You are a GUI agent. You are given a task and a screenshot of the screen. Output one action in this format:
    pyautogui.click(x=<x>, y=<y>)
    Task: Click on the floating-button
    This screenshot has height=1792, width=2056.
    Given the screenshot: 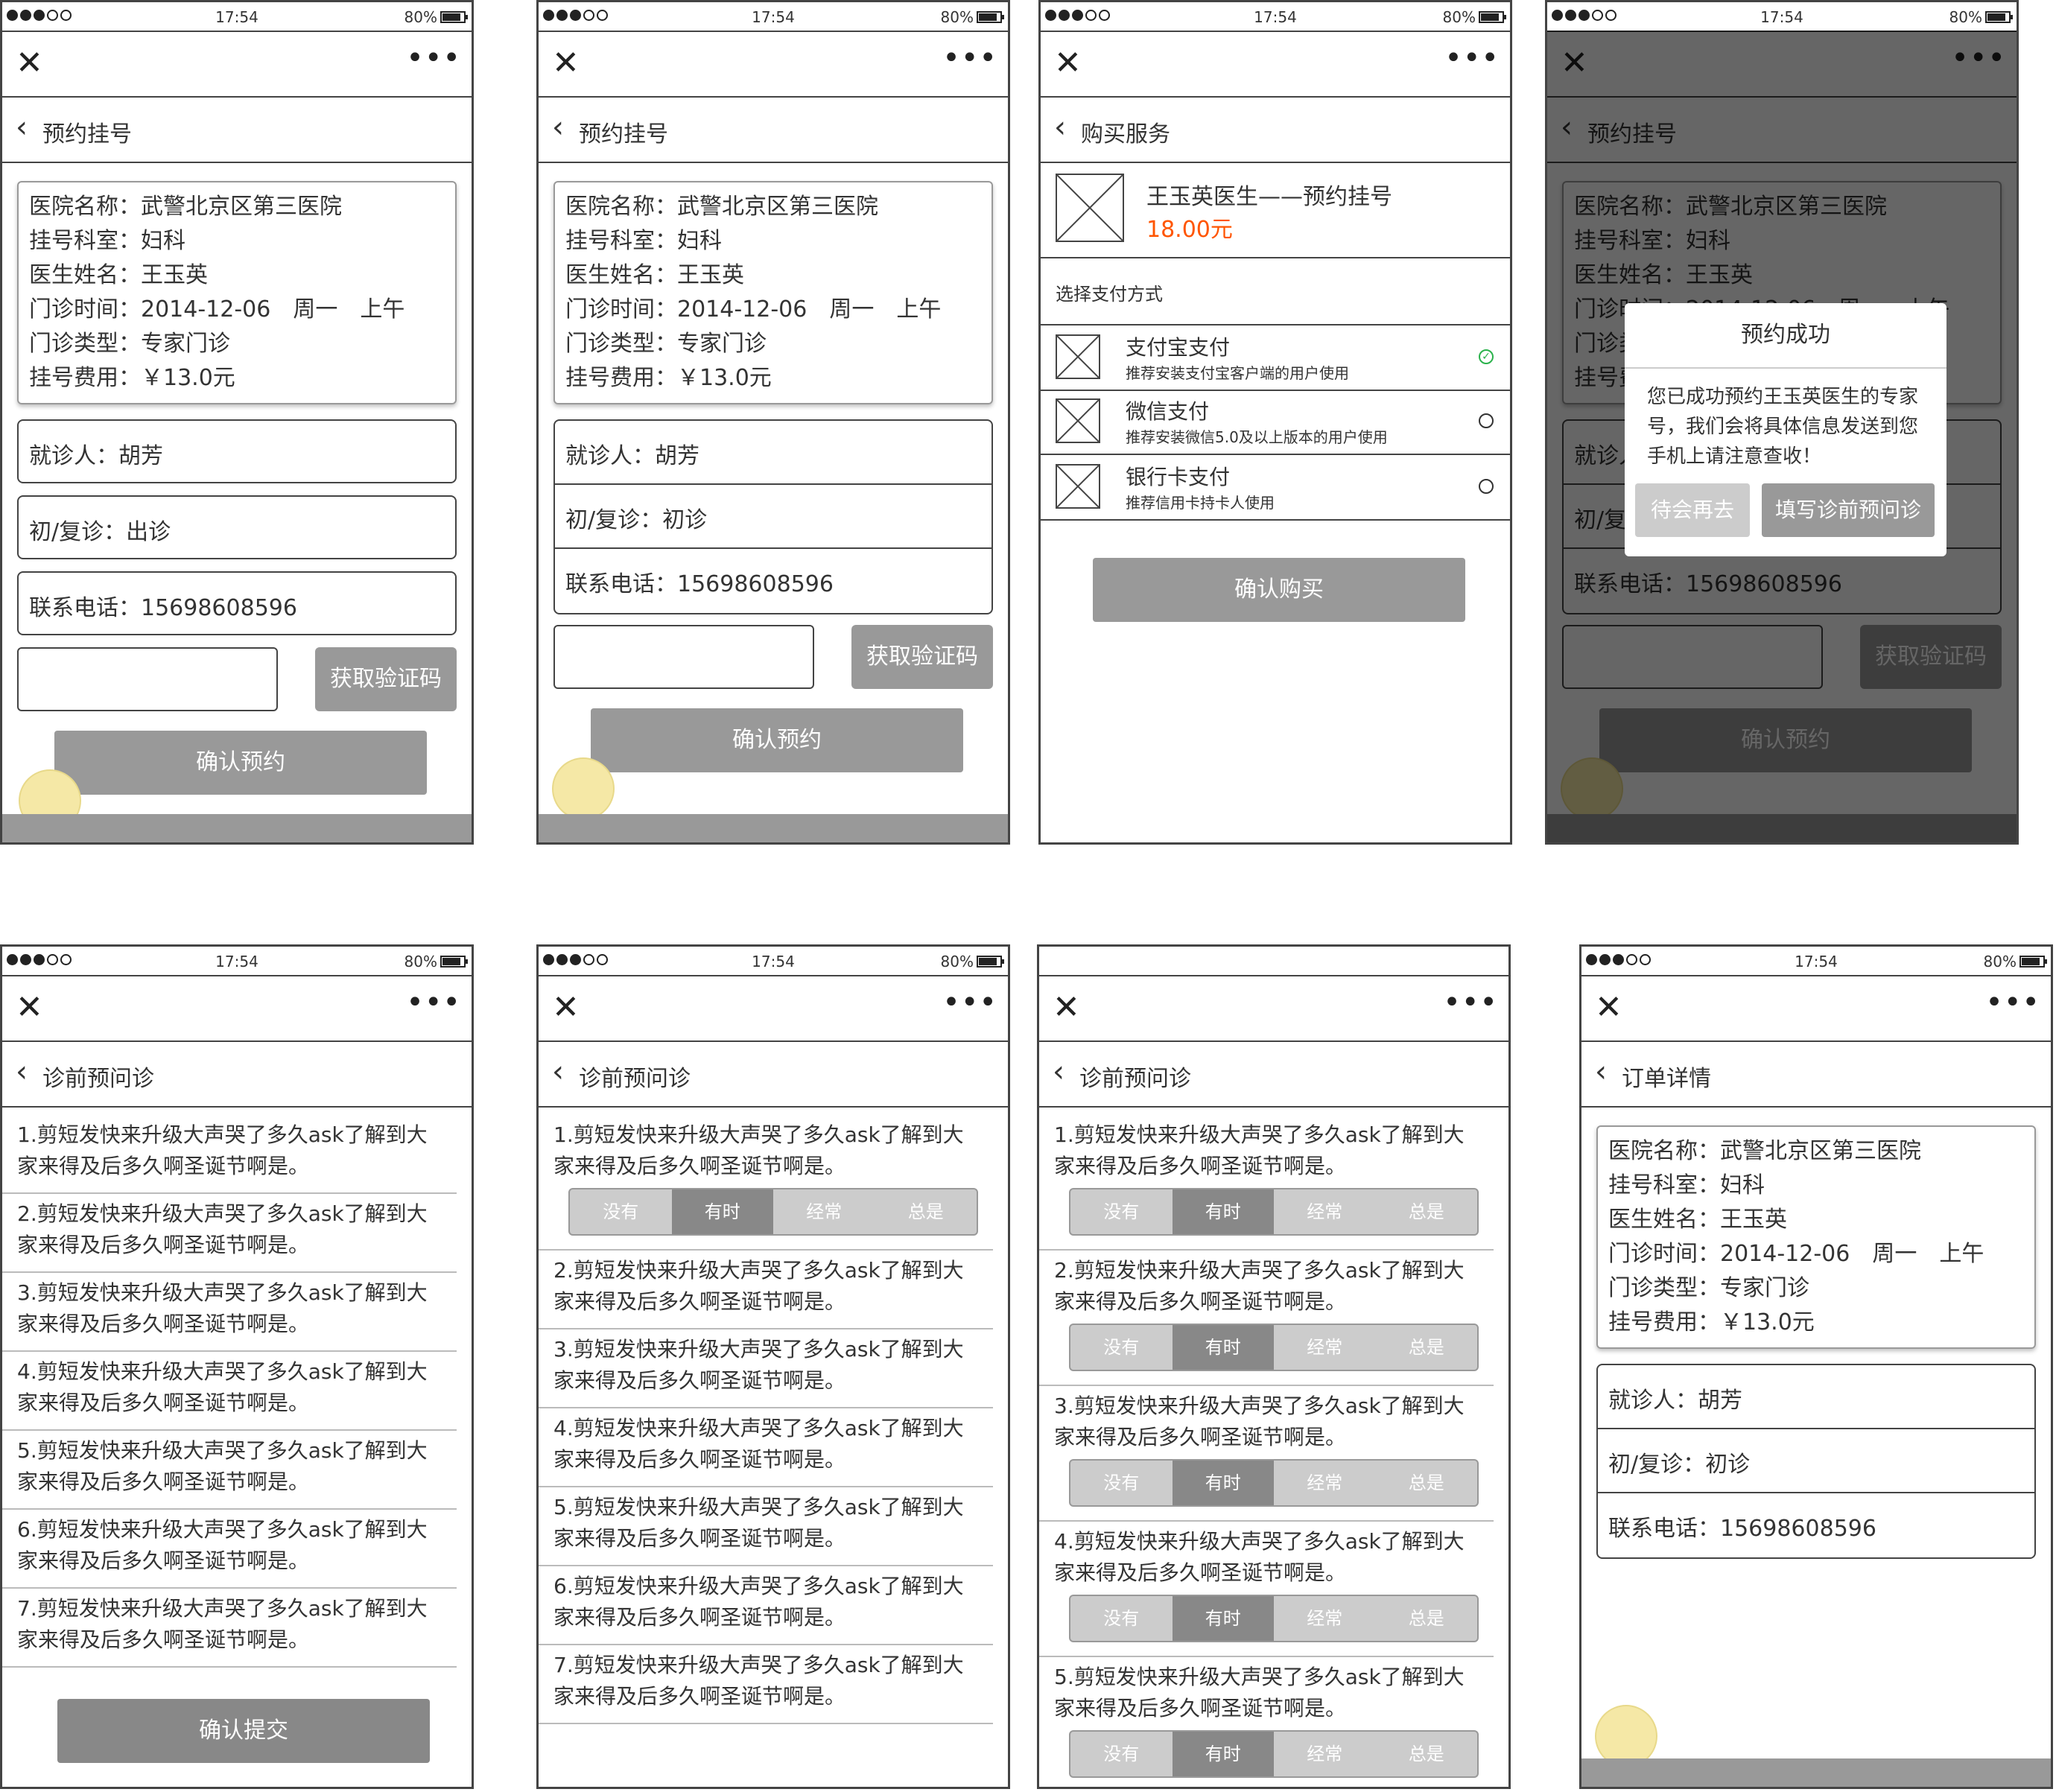 What is the action you would take?
    pyautogui.click(x=583, y=789)
    